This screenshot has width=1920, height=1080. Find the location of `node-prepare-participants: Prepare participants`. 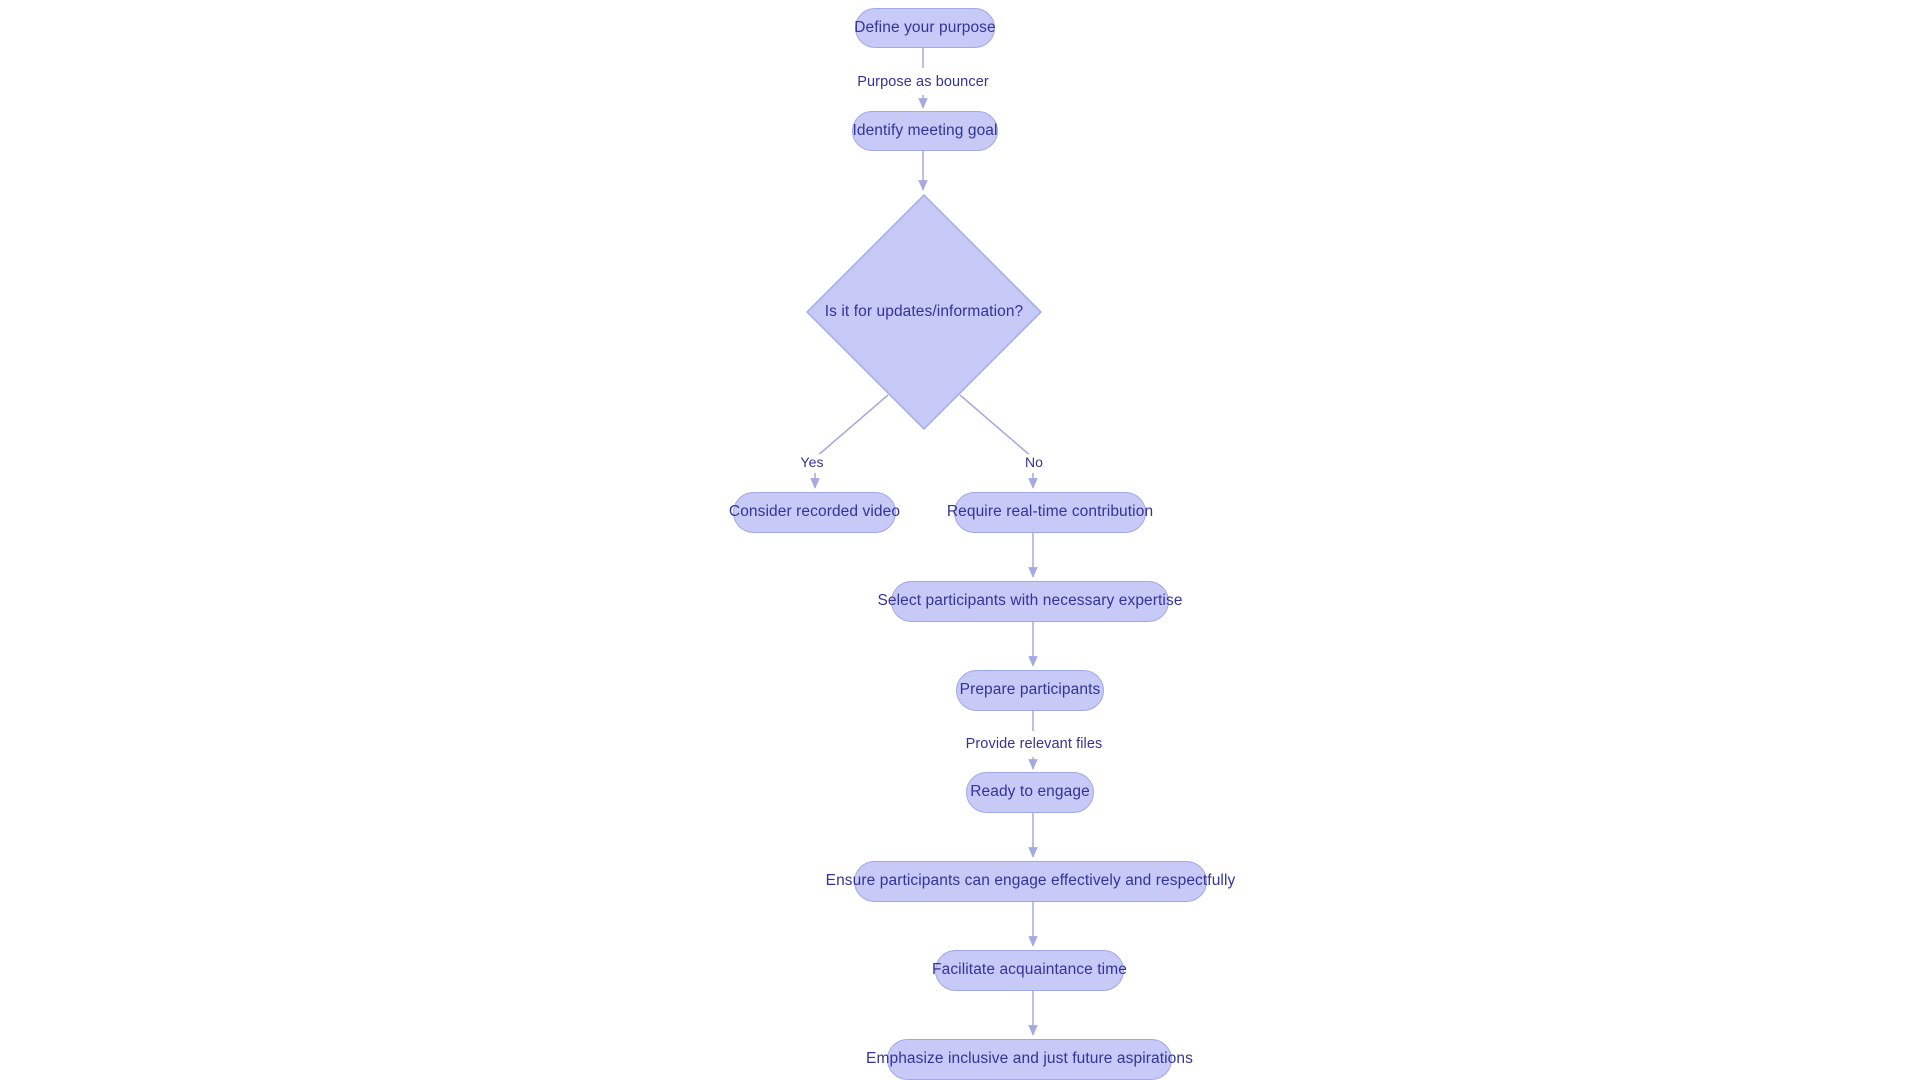

node-prepare-participants: Prepare participants is located at coordinates (1030, 690).